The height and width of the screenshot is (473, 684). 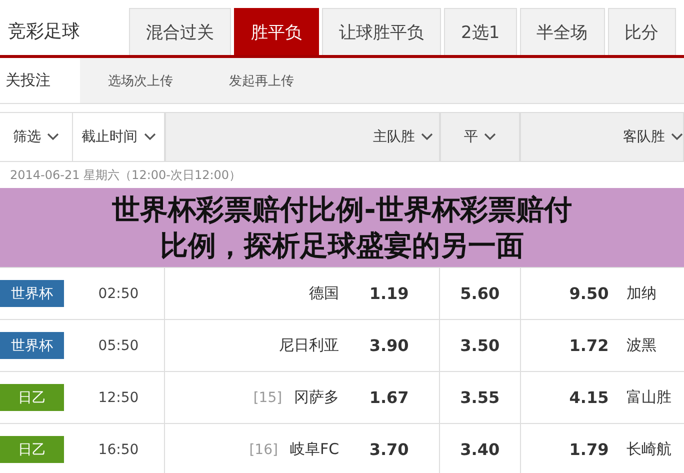 I want to click on home-team: 德国, so click(x=324, y=293).